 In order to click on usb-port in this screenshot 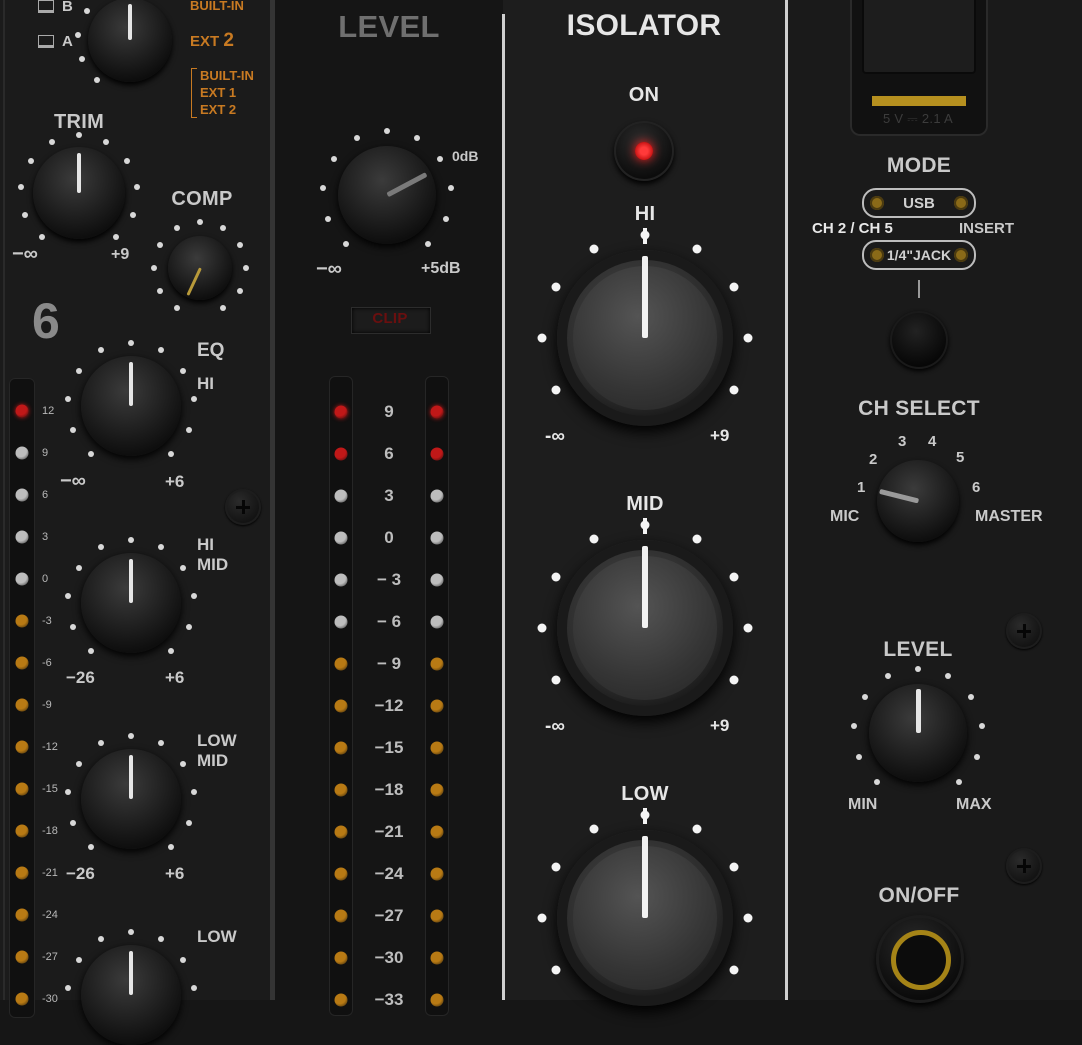, I will do `click(919, 37)`.